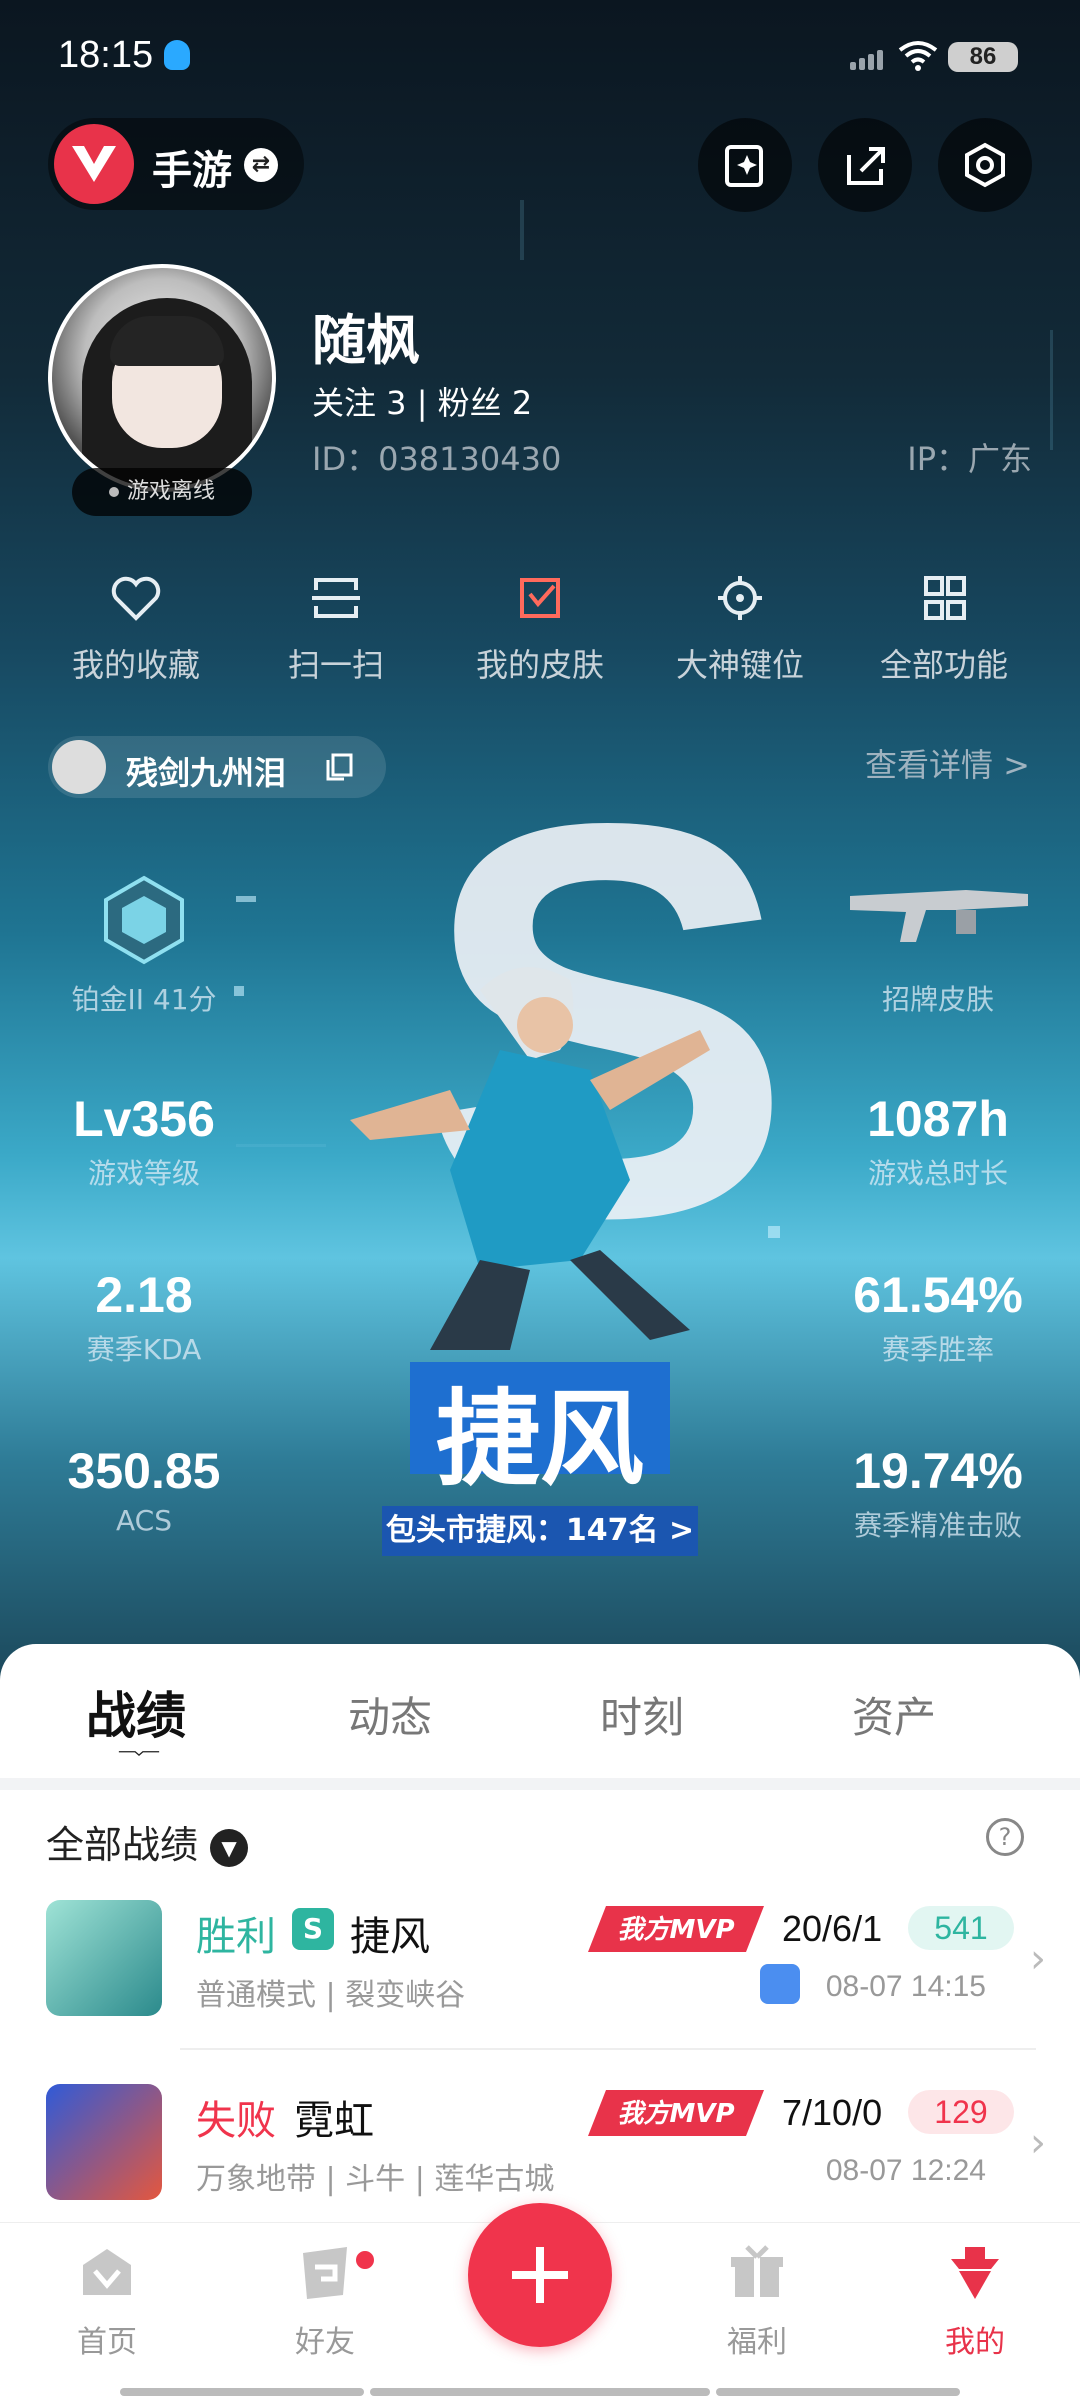  I want to click on bottom-nav: 首页 好友 福利 我的, so click(540, 2301).